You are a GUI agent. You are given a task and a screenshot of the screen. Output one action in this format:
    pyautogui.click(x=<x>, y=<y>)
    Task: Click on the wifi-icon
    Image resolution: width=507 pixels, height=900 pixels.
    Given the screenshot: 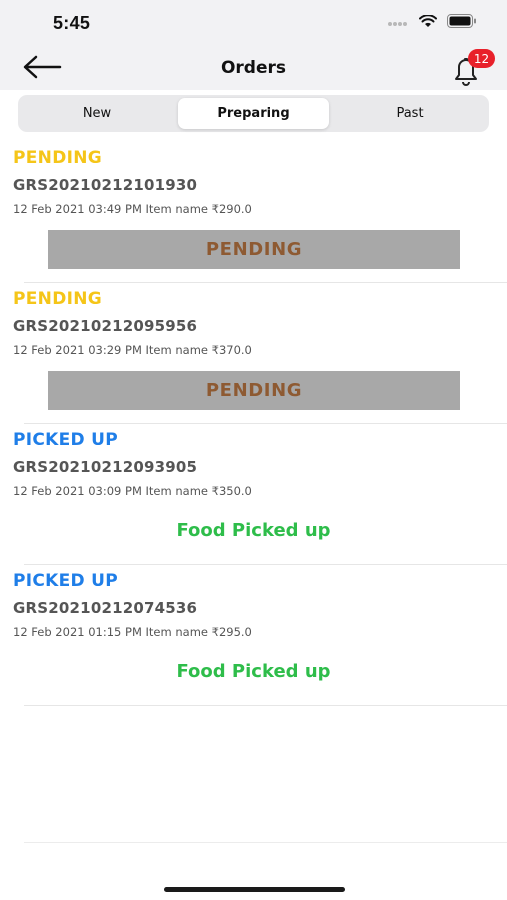 What is the action you would take?
    pyautogui.click(x=428, y=20)
    